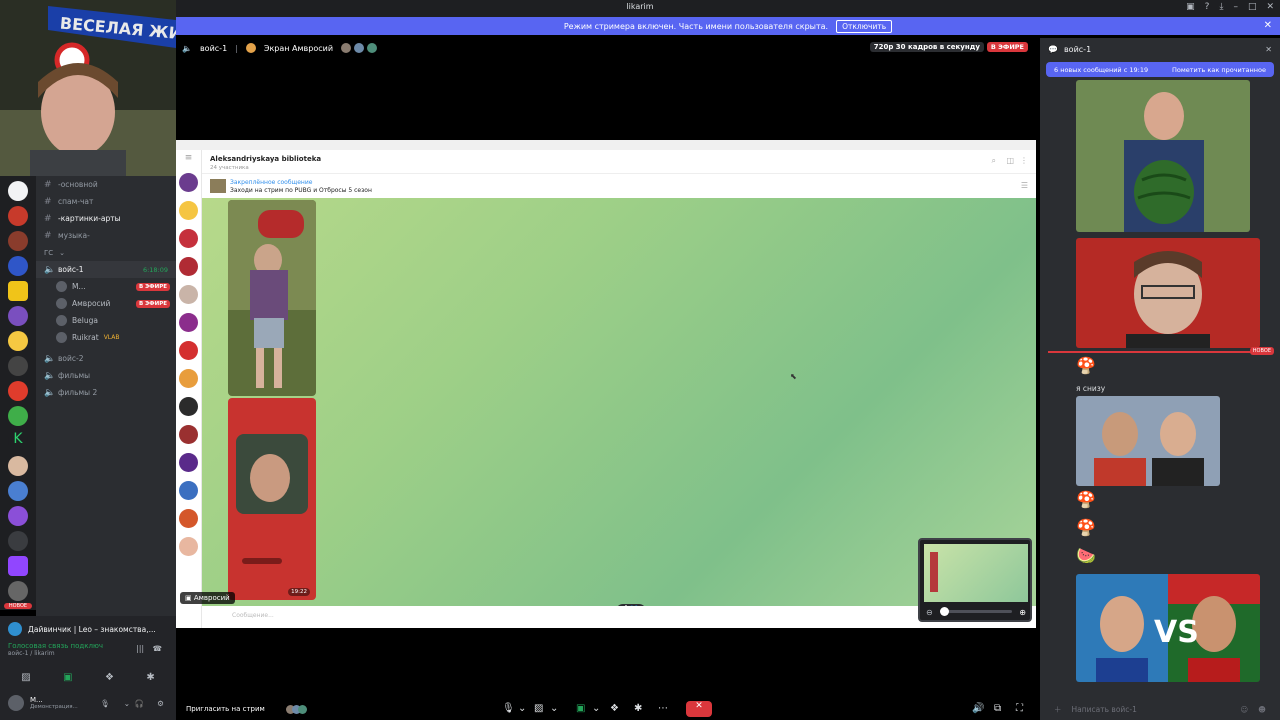 The image size is (1280, 720). What do you see at coordinates (106, 269) in the screenshot?
I see `voice-channel-active: 🔈 войс-1 6:18:09` at bounding box center [106, 269].